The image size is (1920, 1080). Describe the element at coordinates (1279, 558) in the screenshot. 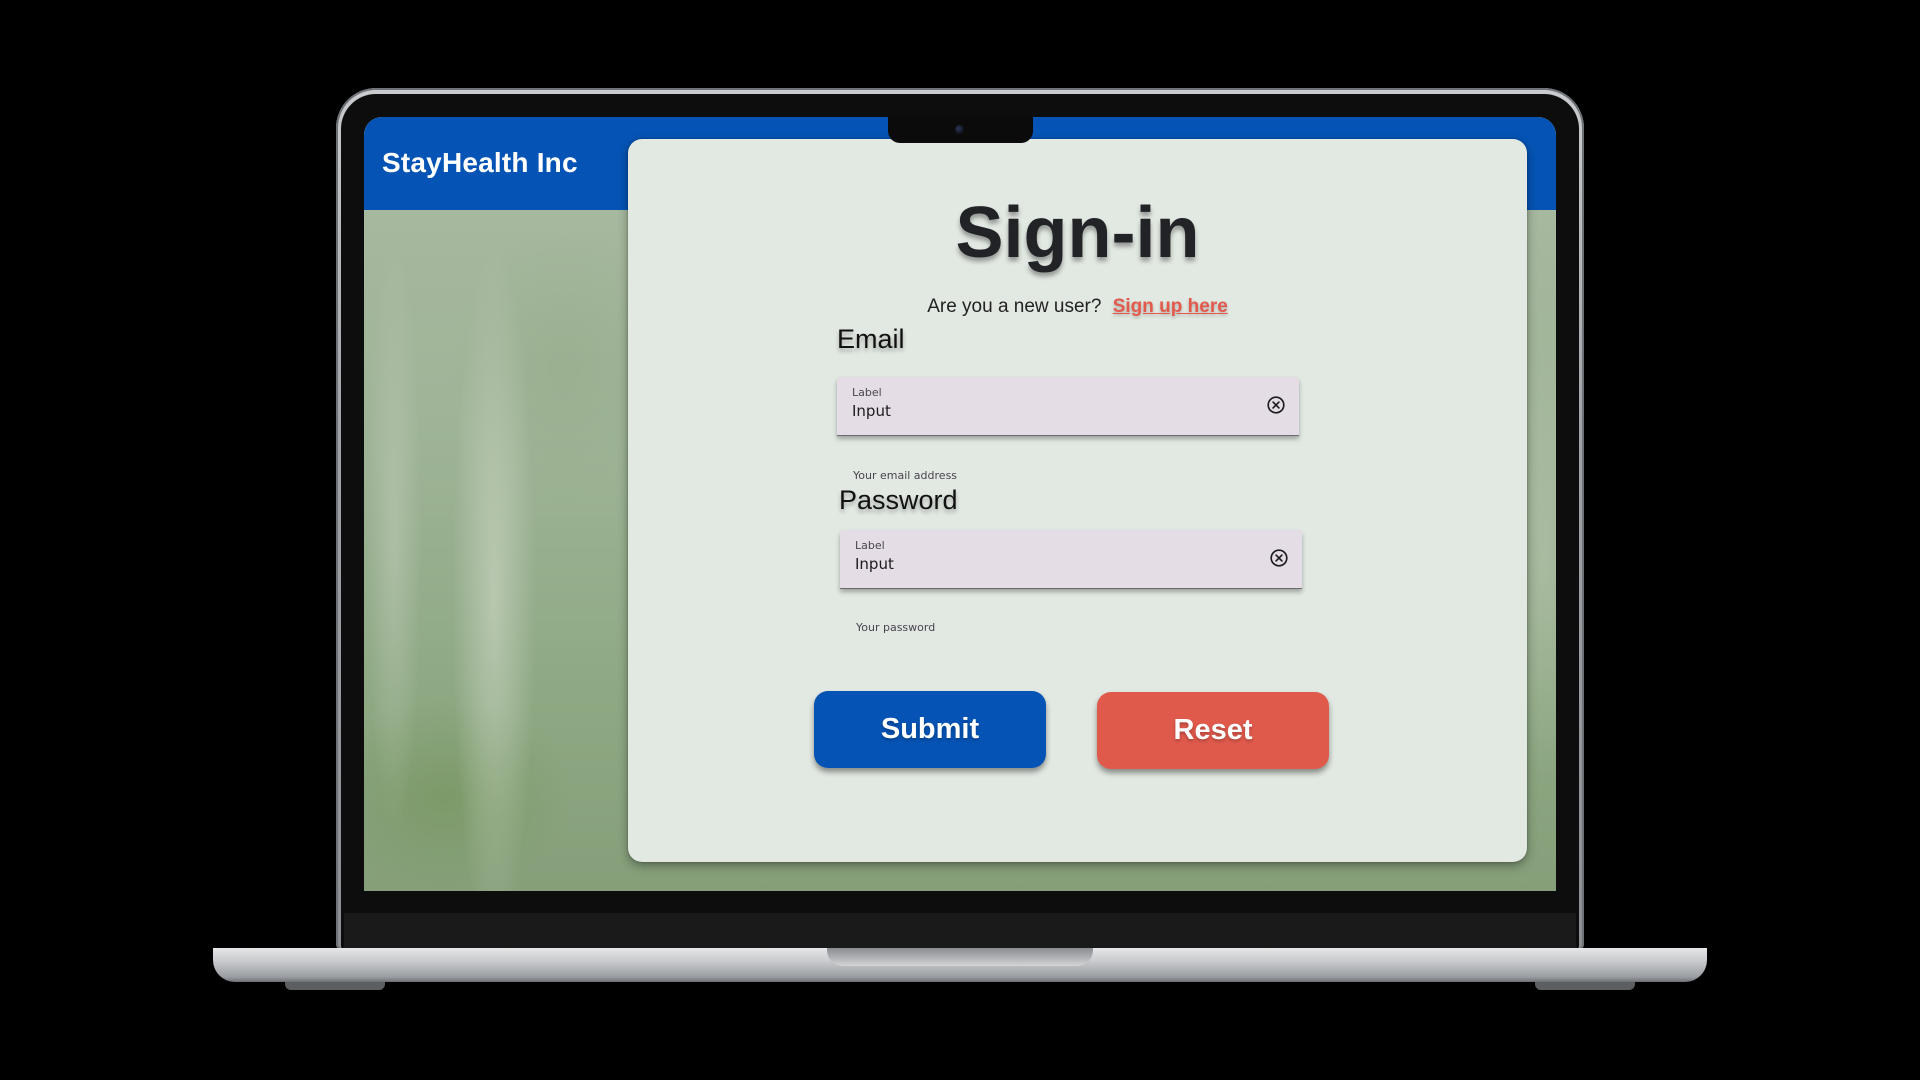

I see `password-clear-icon` at that location.